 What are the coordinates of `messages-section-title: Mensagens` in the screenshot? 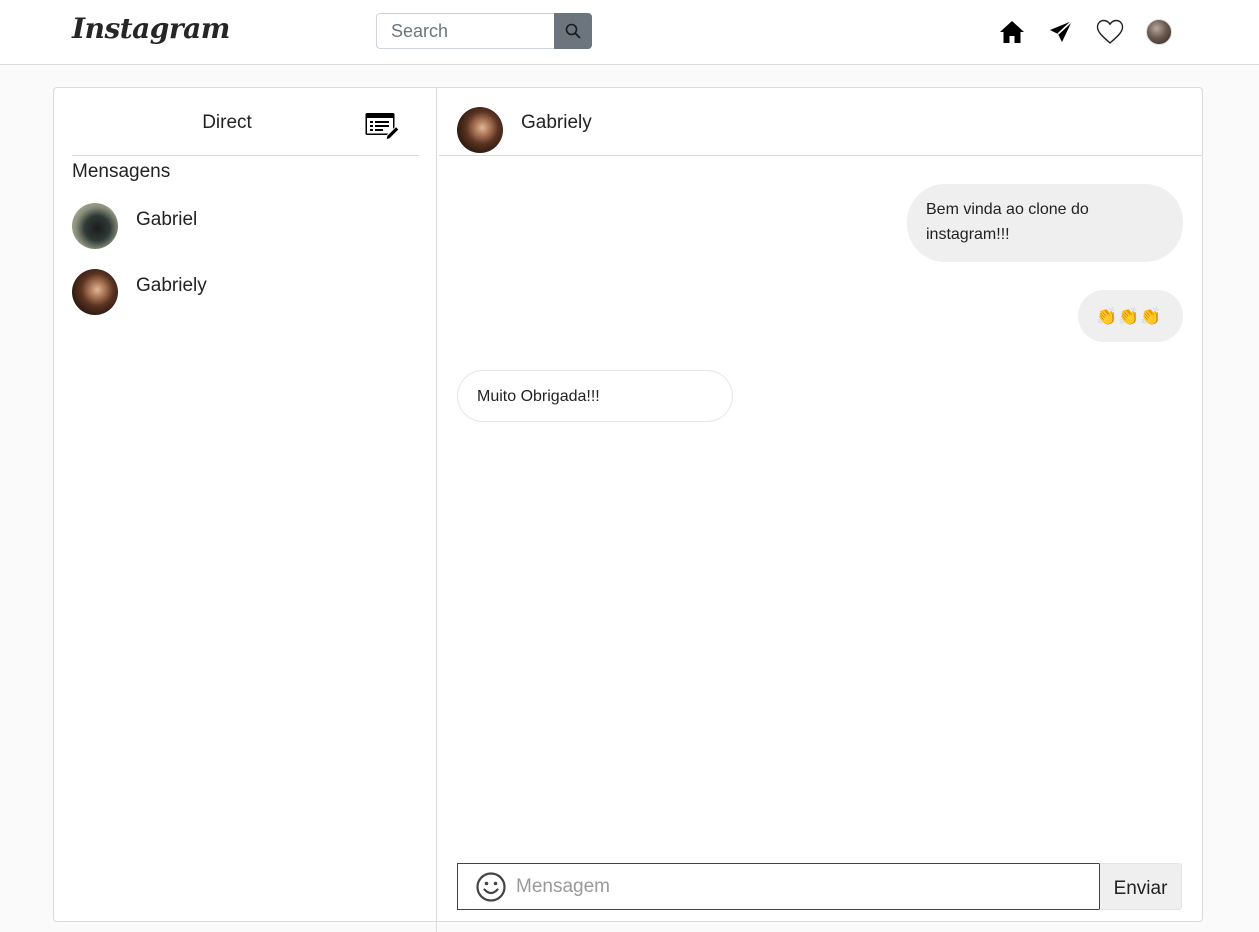 It's located at (121, 171).